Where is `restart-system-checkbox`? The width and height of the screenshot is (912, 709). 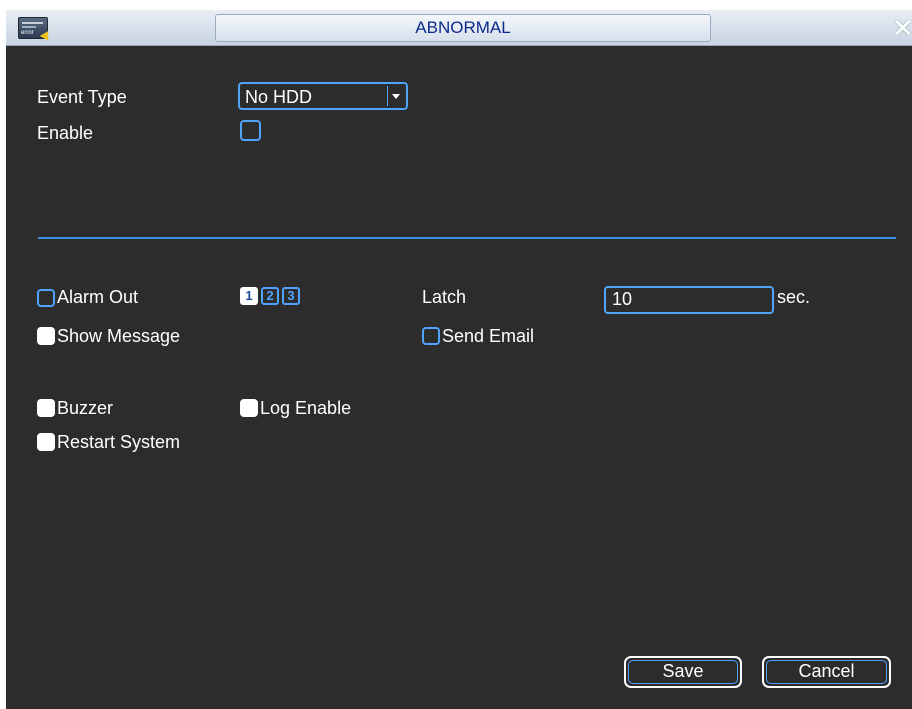
restart-system-checkbox is located at coordinates (46, 442).